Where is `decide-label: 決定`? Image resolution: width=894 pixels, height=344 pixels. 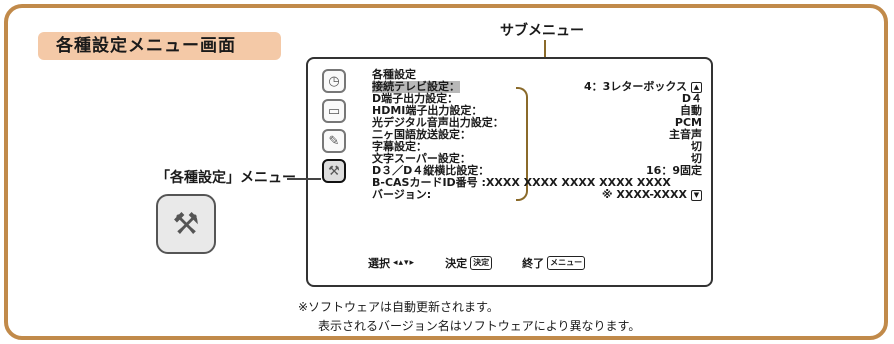 decide-label: 決定 is located at coordinates (456, 263).